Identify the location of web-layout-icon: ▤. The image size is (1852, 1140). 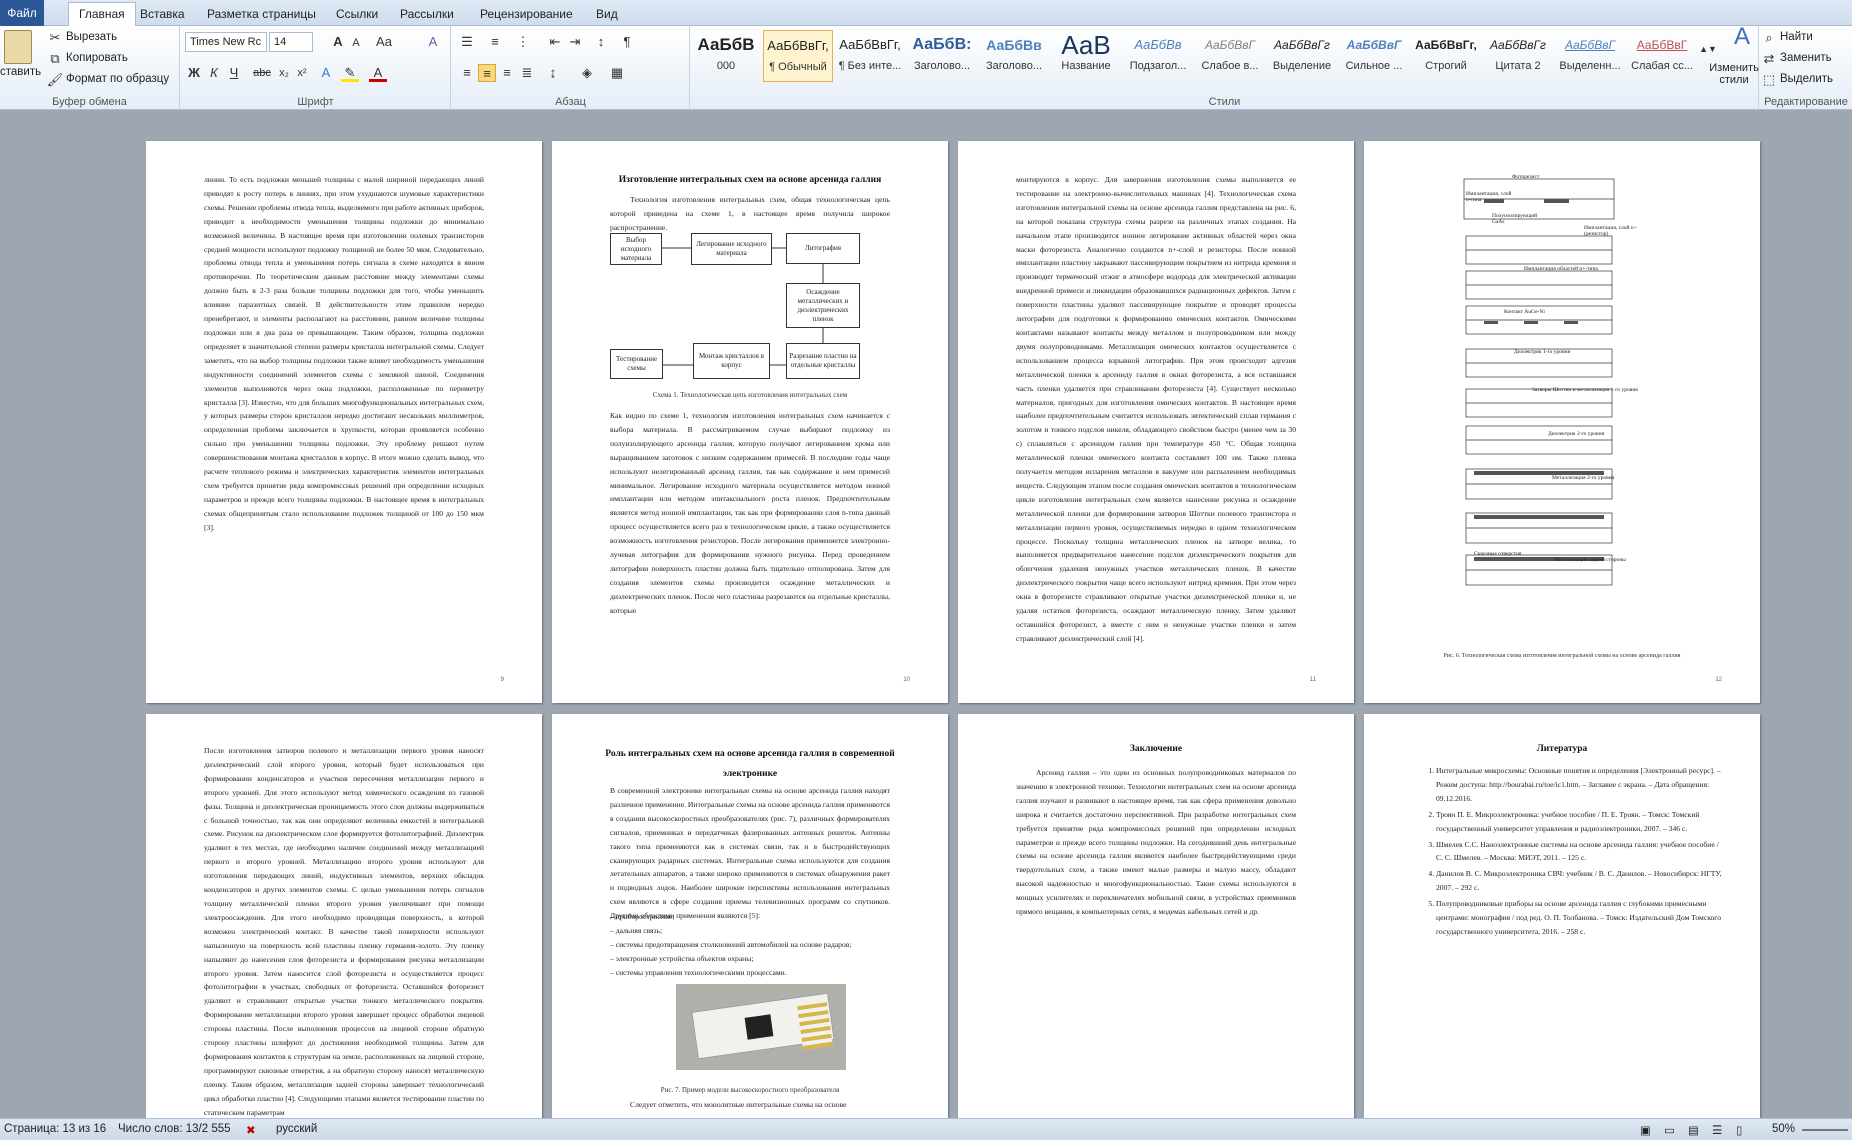
(1693, 1130).